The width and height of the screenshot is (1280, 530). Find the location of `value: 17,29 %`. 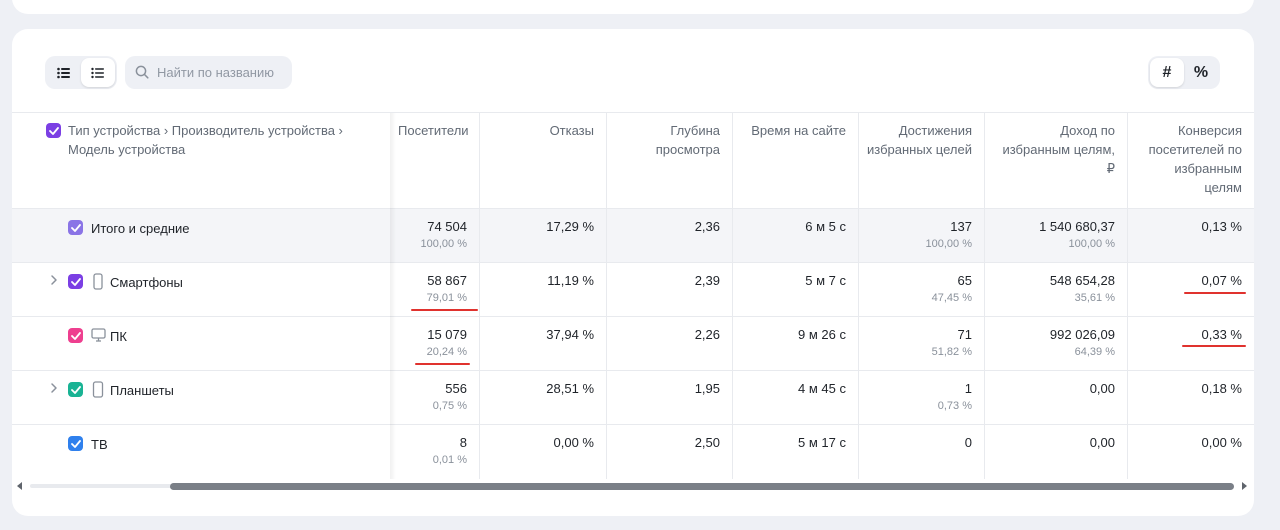

value: 17,29 % is located at coordinates (570, 226).